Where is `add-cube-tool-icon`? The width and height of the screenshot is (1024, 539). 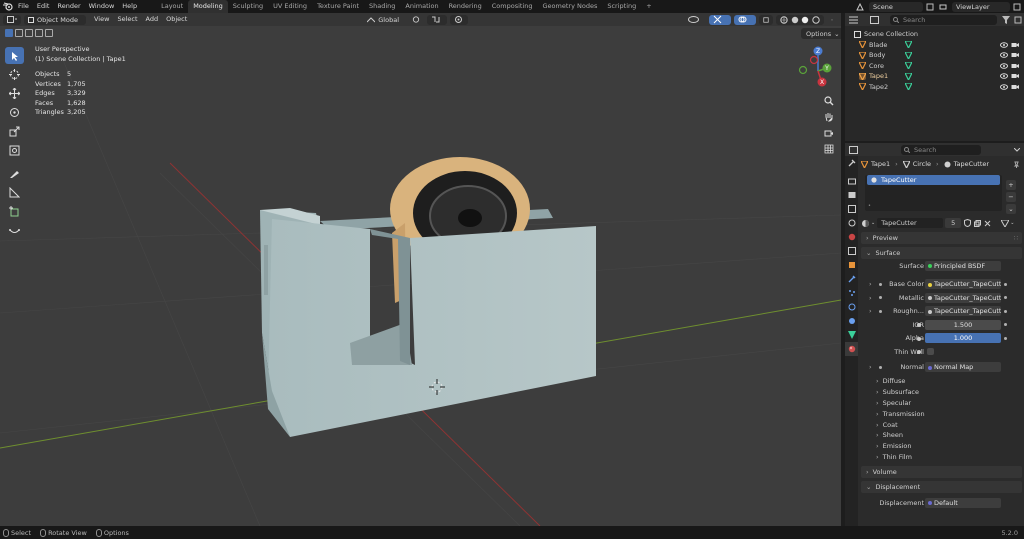 add-cube-tool-icon is located at coordinates (14, 211).